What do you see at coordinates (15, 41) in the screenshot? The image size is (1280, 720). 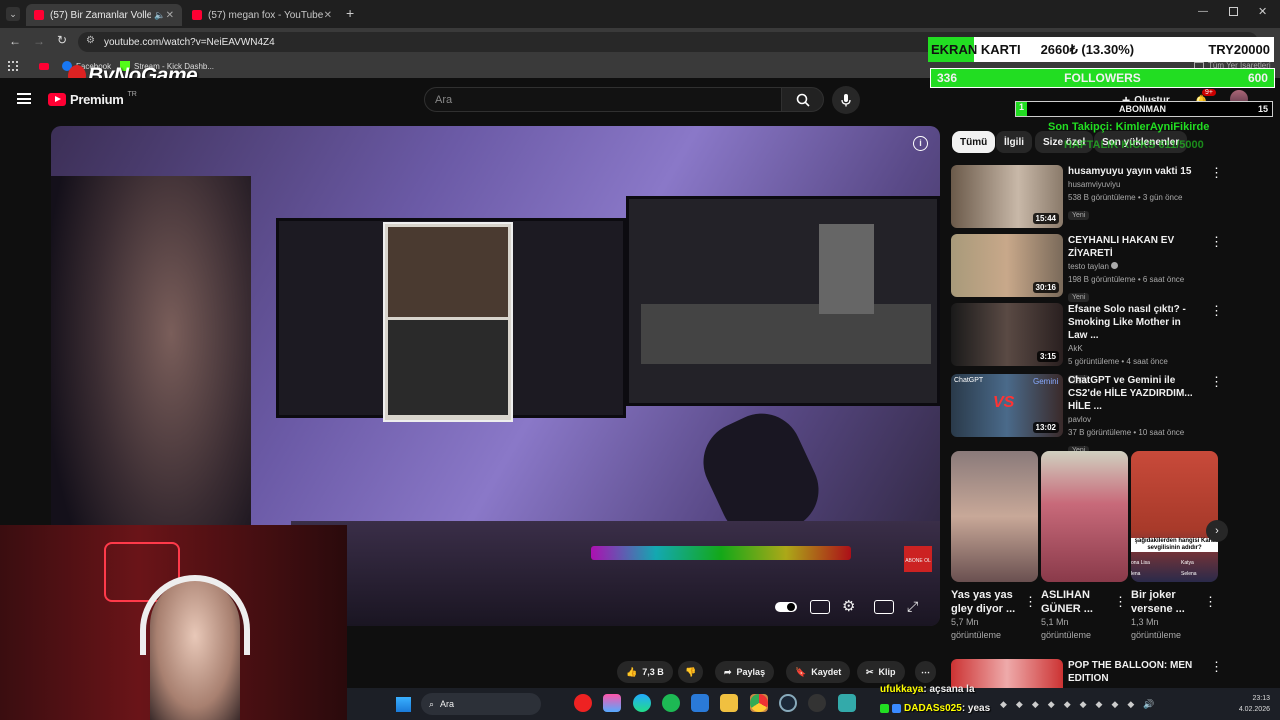 I see `back-icon: ←` at bounding box center [15, 41].